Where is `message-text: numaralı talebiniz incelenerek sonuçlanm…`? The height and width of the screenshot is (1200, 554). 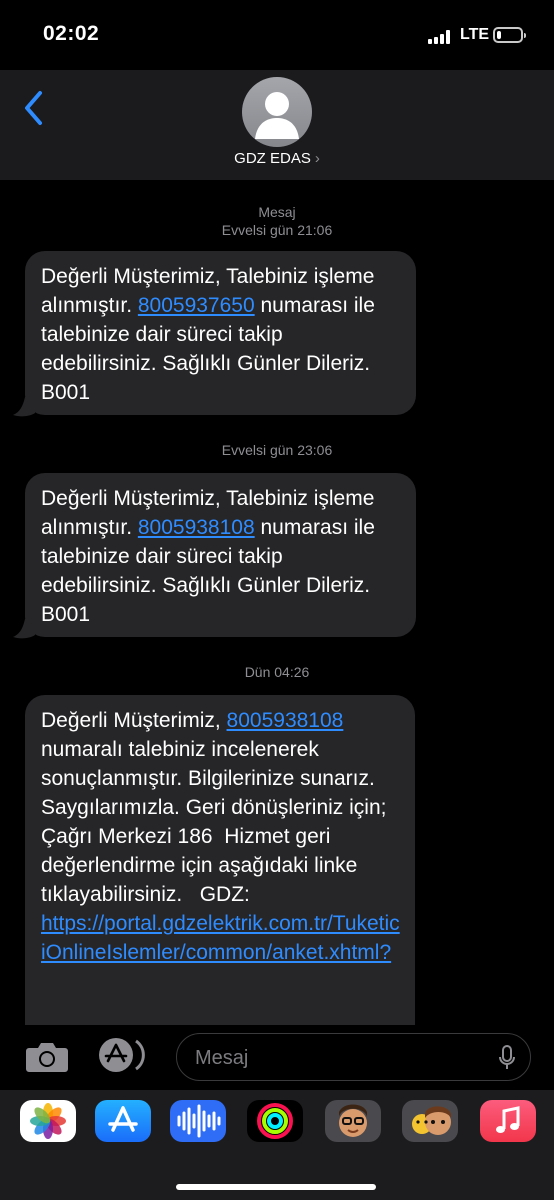
message-text: numaralı talebiniz incelenerek sonuçlanm… is located at coordinates (217, 807).